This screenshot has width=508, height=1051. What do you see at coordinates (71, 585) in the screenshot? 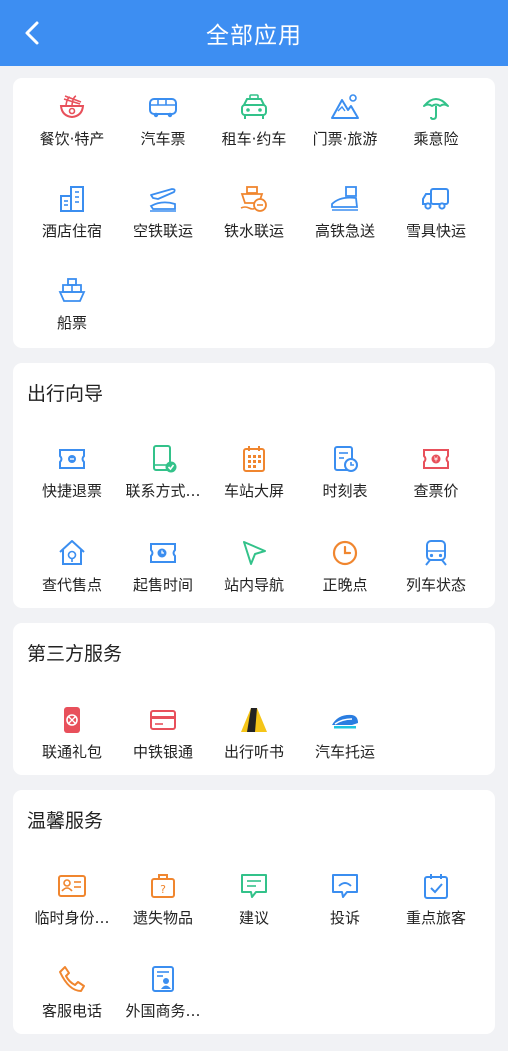
I see `app-label: 查代售点` at bounding box center [71, 585].